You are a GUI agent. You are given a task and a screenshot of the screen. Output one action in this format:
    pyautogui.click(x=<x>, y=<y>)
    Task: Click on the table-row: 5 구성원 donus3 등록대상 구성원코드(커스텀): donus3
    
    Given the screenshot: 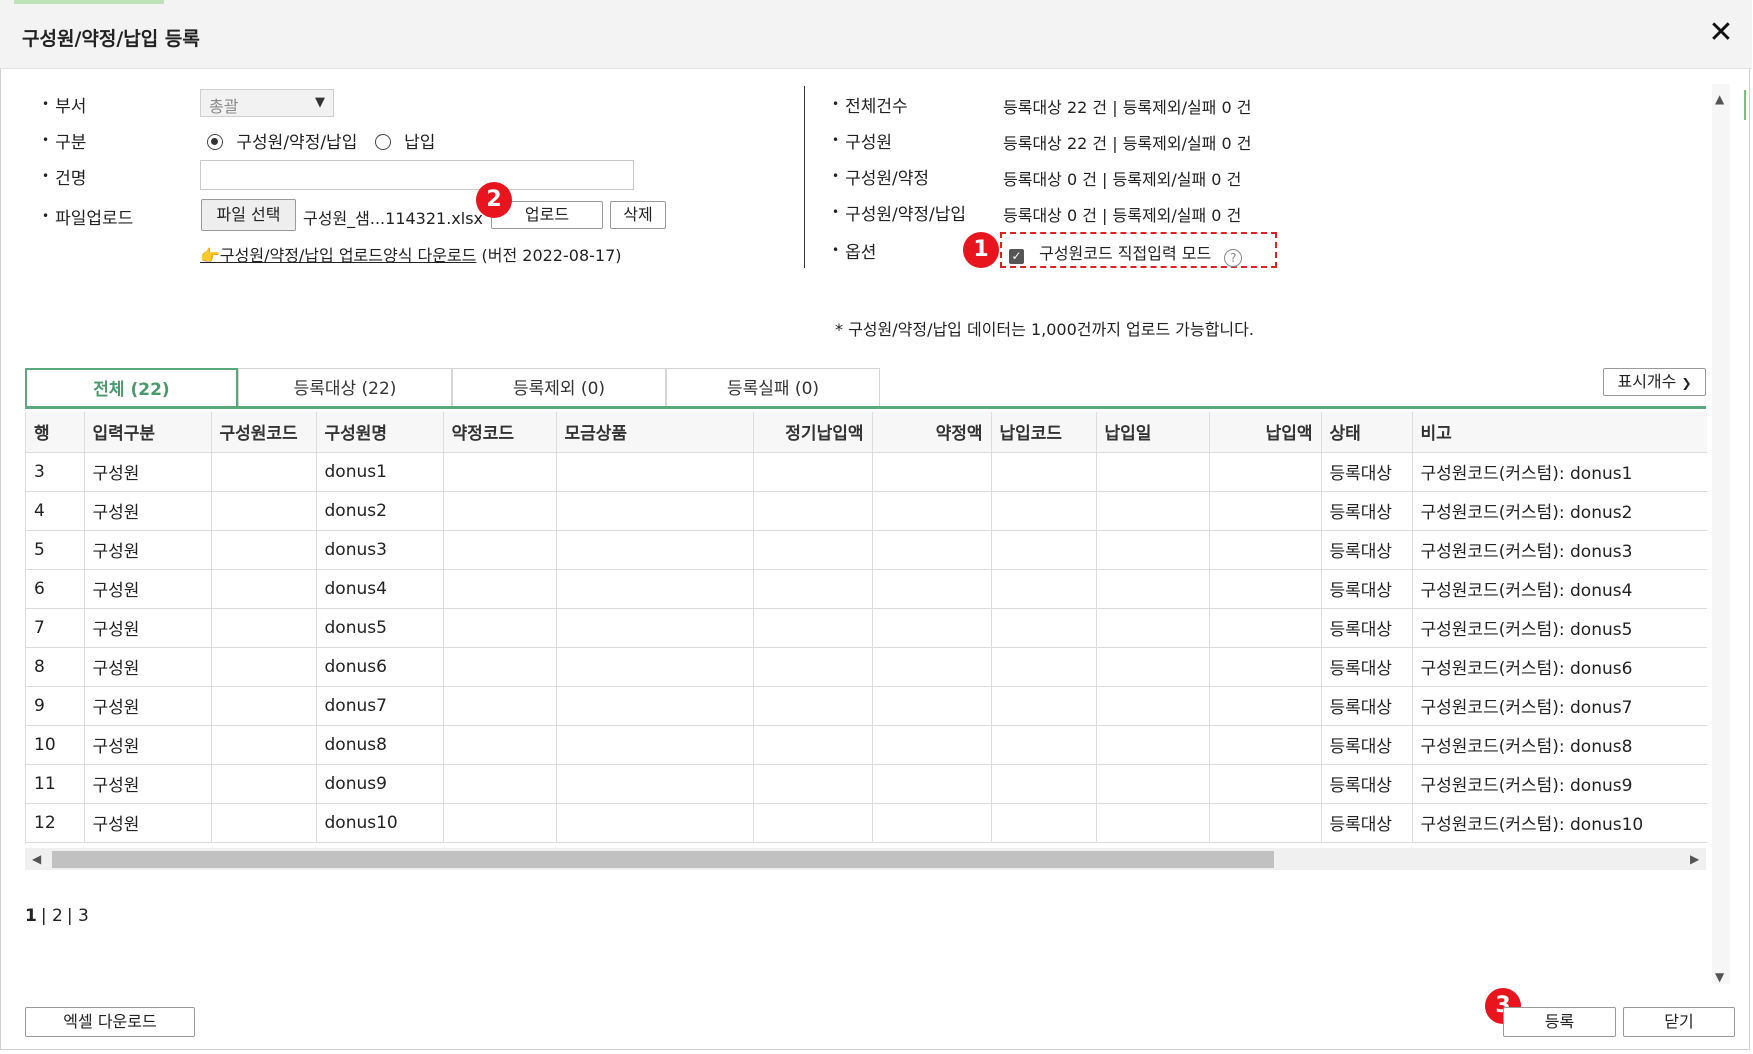 What is the action you would take?
    pyautogui.click(x=866, y=550)
    